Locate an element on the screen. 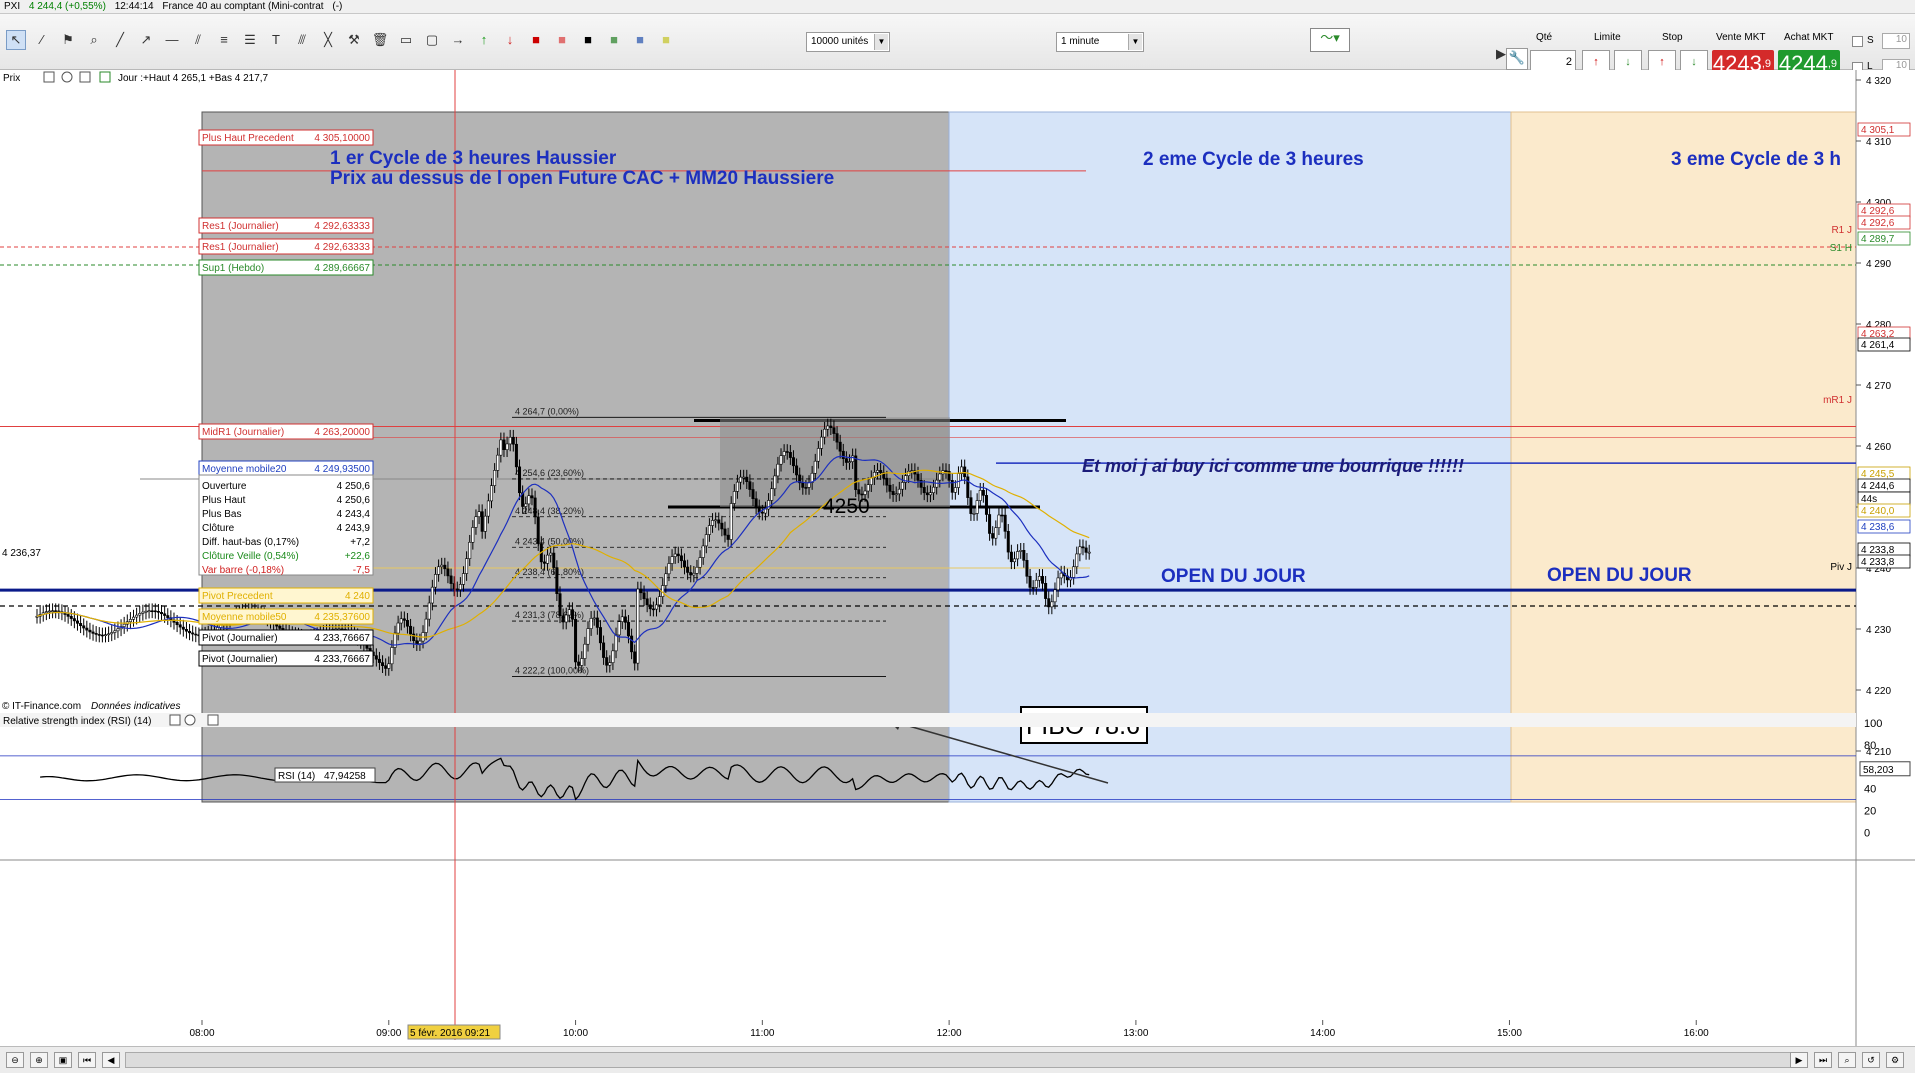 This screenshot has height=1073, width=1915. scroll-left-icon: ◀ is located at coordinates (111, 1060).